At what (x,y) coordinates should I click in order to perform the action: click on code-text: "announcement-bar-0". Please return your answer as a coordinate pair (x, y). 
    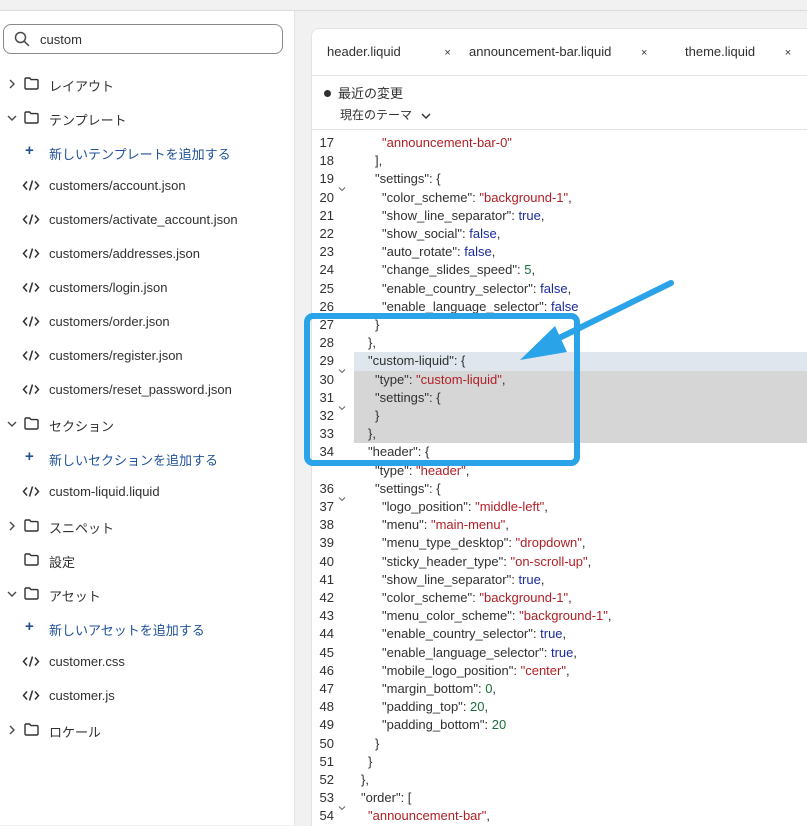
    Looking at the image, I should click on (447, 143).